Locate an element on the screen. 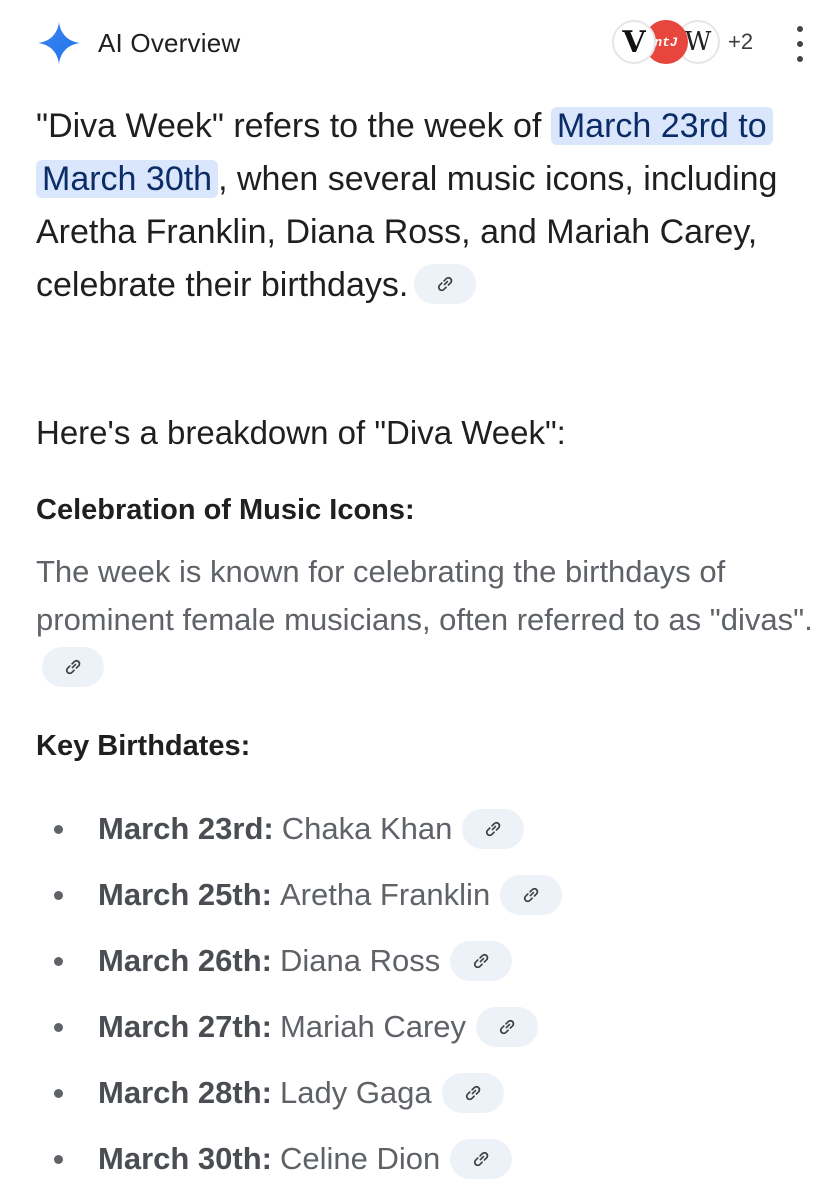 This screenshot has height=1200, width=834. list-item: March 23rd: Chaka Khan is located at coordinates (299, 829).